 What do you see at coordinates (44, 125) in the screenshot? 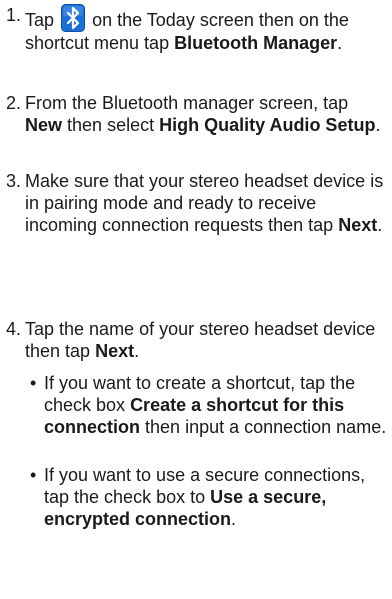
I see `new-label: New` at bounding box center [44, 125].